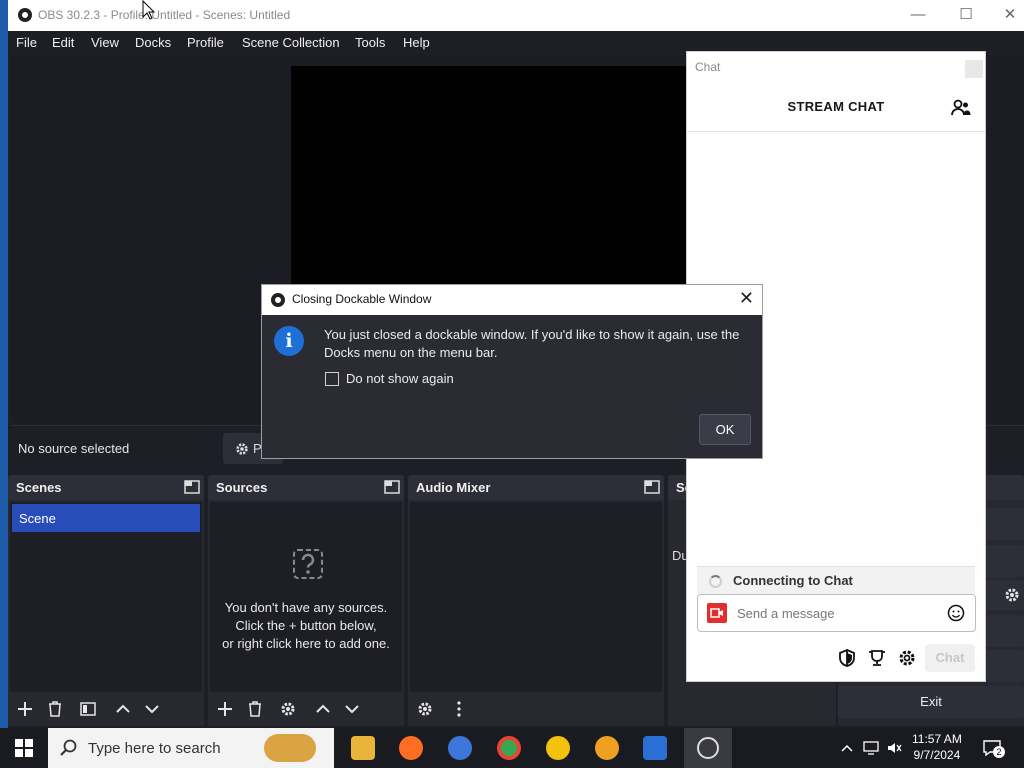  I want to click on close-button: ✕, so click(1006, 15).